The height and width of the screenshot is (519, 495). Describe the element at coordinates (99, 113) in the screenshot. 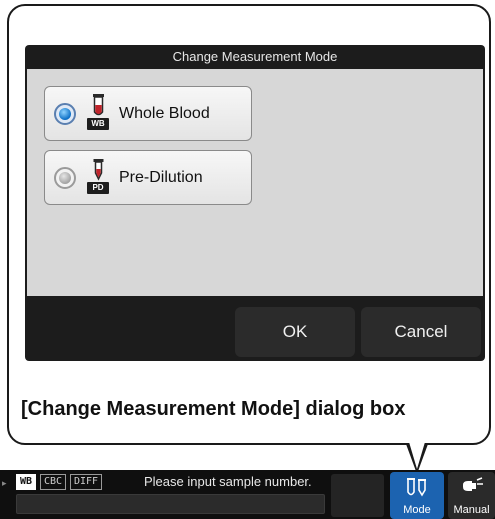

I see `test-tube-icon: WB` at that location.